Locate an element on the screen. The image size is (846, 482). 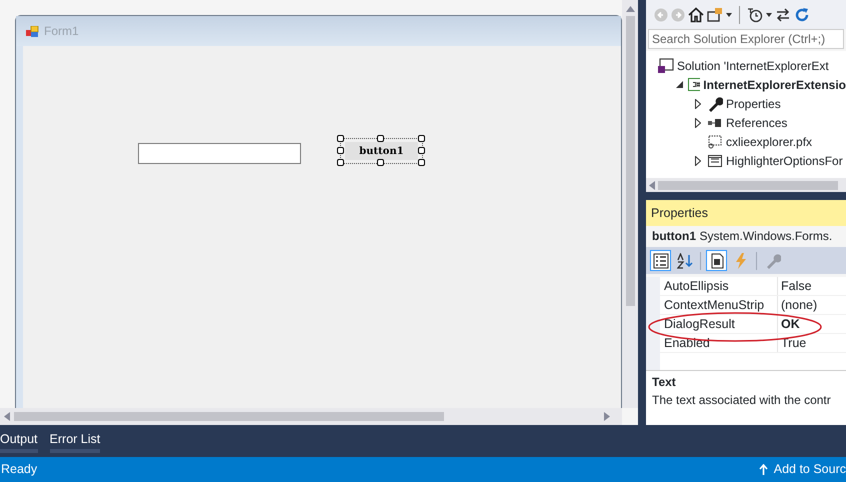
tree-item: HighlighterOptionsFor is located at coordinates (784, 161).